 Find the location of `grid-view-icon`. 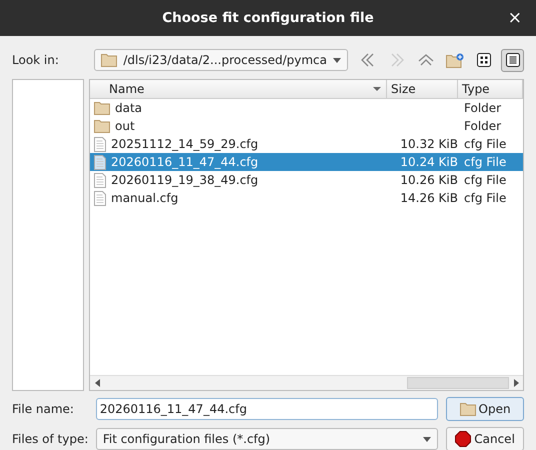

grid-view-icon is located at coordinates (483, 60).